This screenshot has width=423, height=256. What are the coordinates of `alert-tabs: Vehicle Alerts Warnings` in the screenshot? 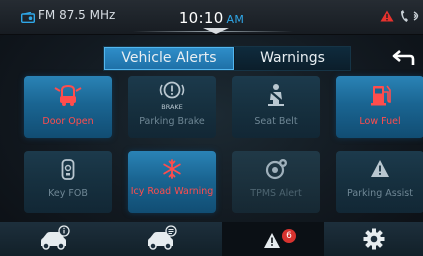 It's located at (227, 58).